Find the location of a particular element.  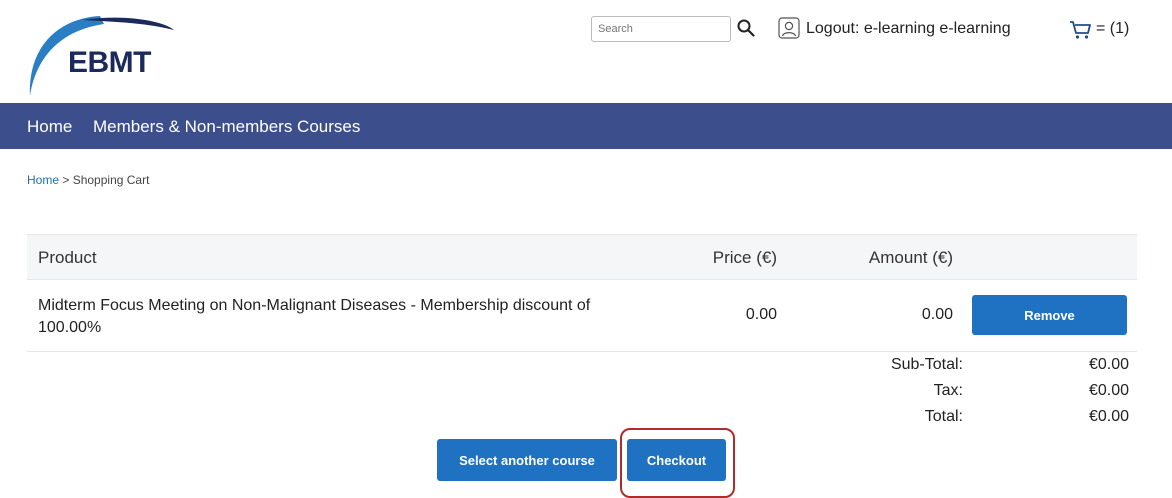

breadcrumb: Home > Shopping Cart is located at coordinates (88, 180).